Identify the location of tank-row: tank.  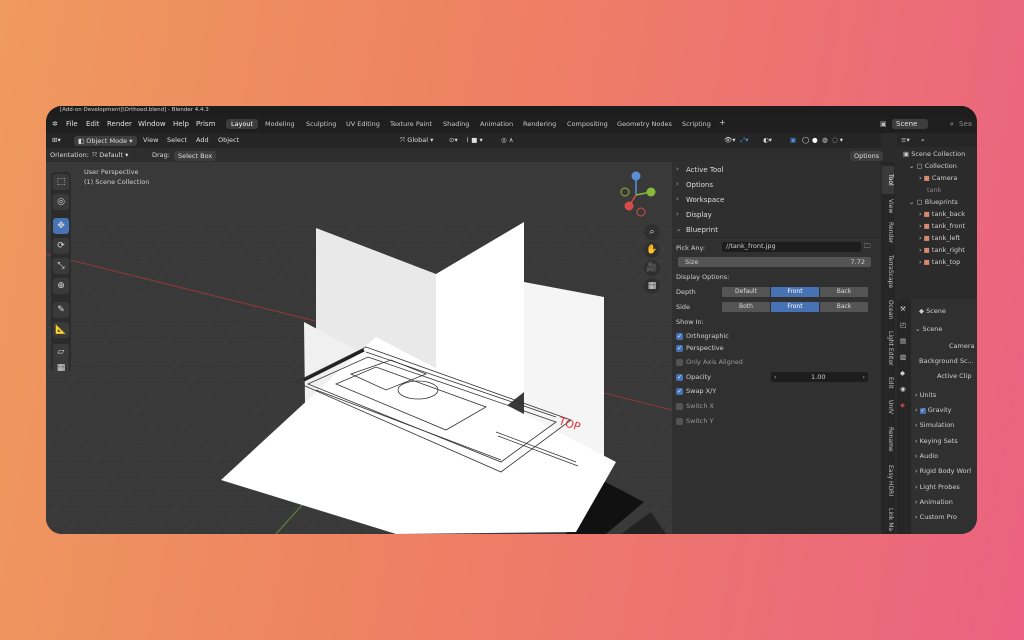
(934, 190).